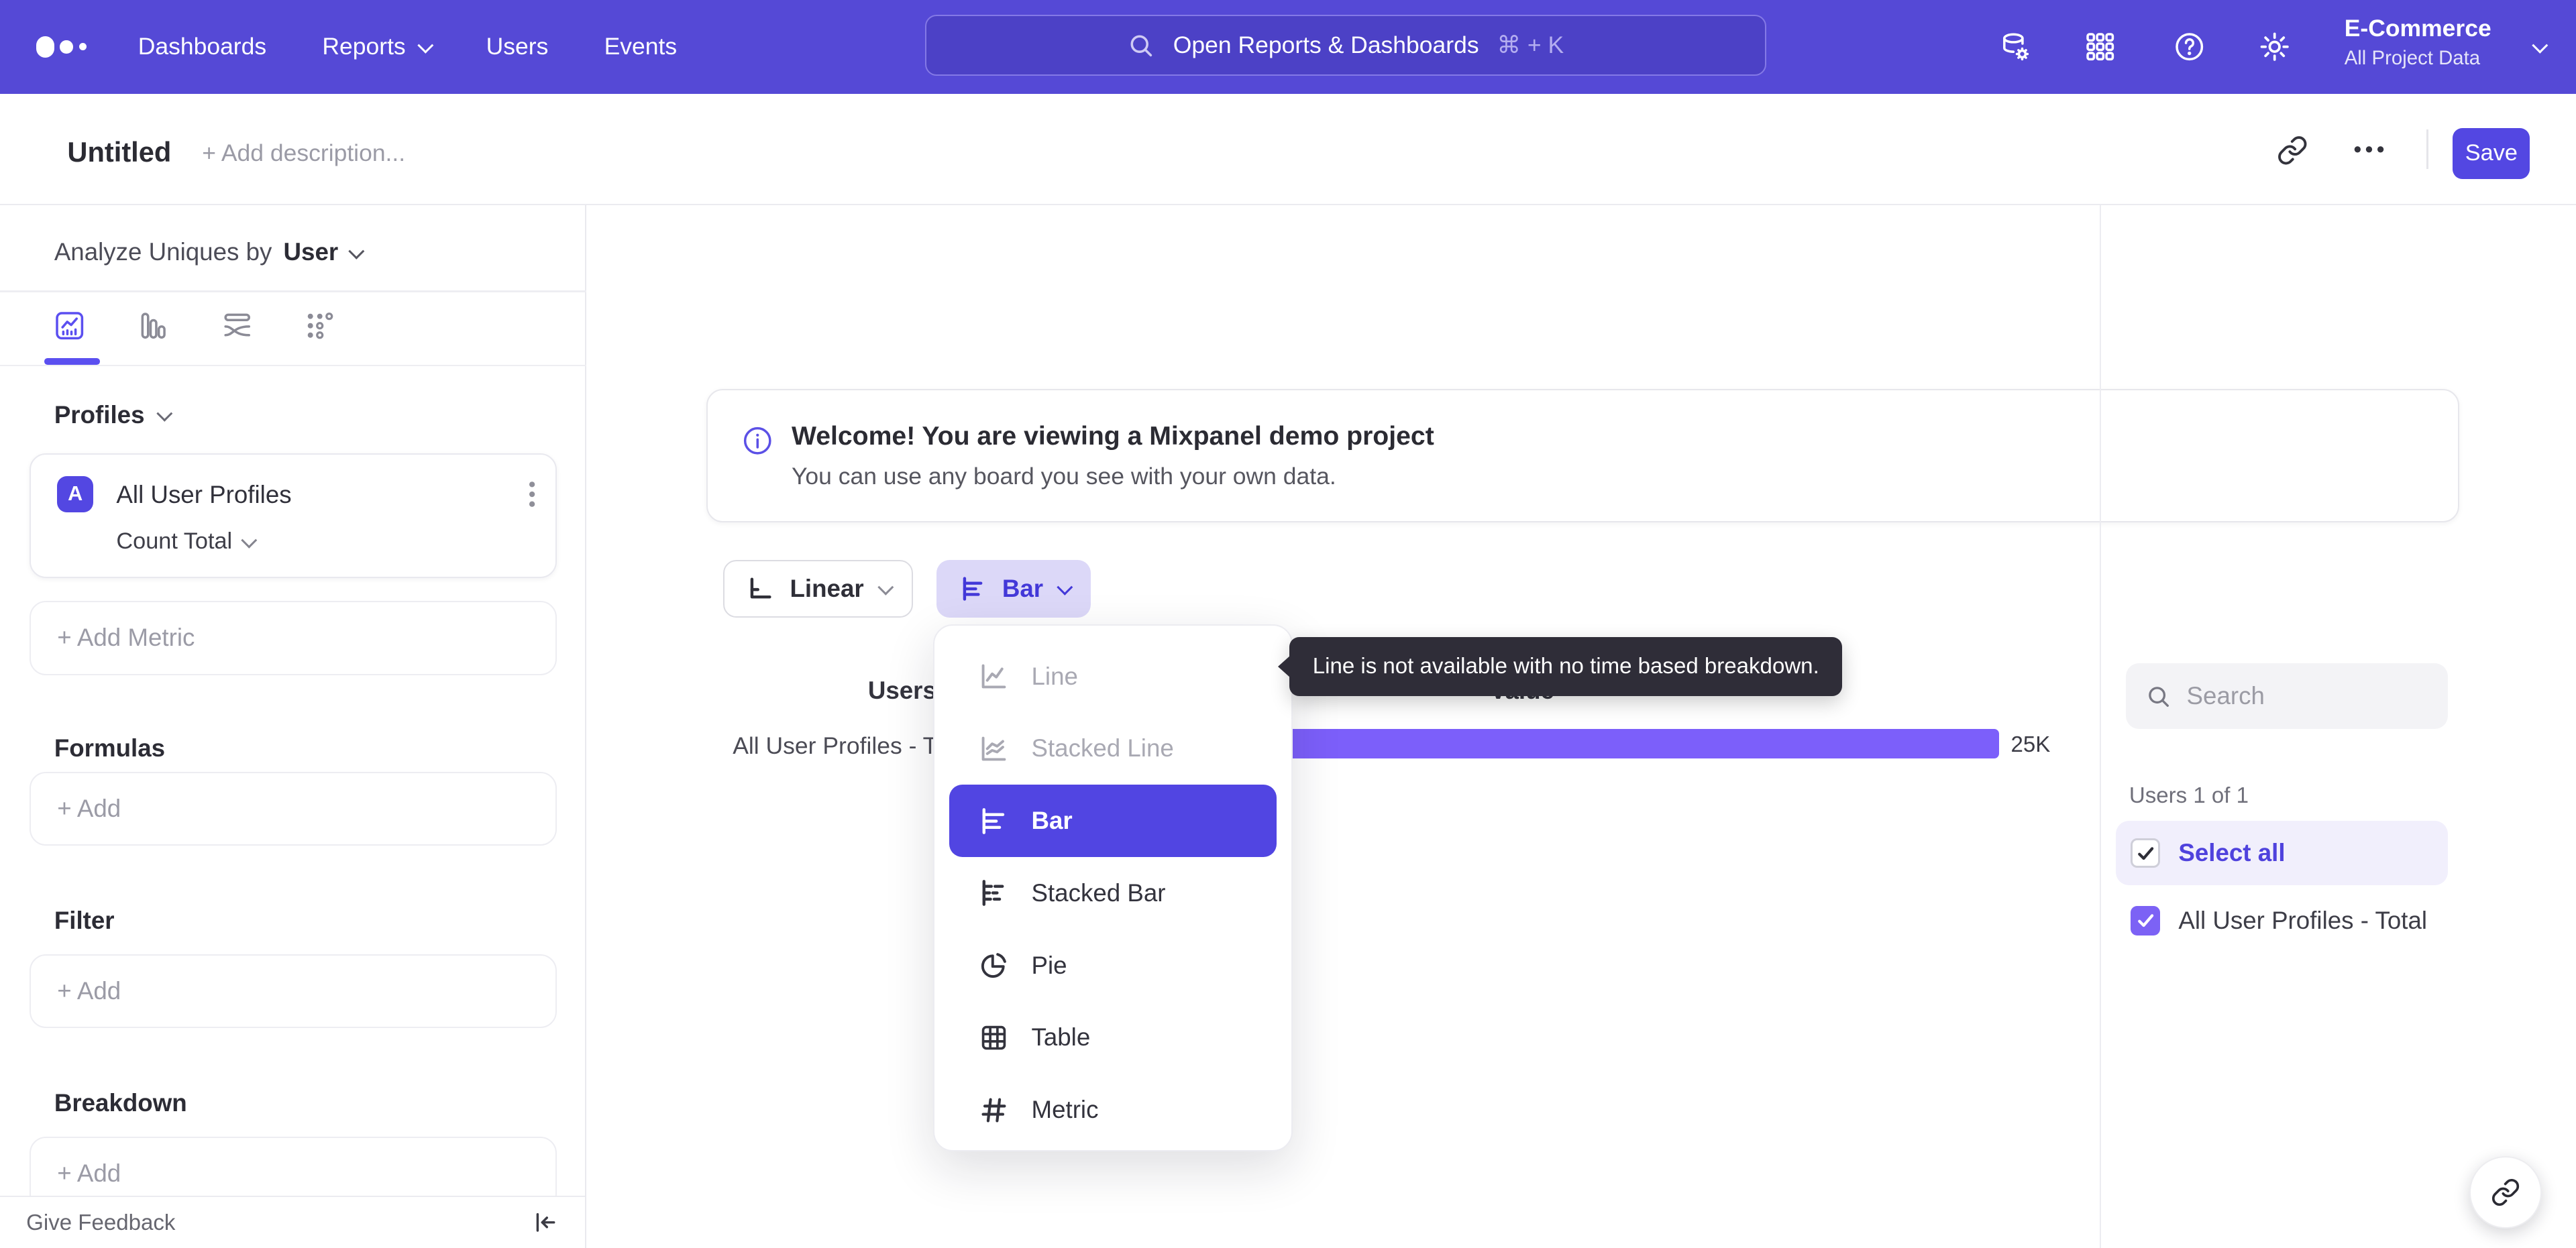  Describe the element at coordinates (61, 47) in the screenshot. I see `mixpanel-logo-icon` at that location.